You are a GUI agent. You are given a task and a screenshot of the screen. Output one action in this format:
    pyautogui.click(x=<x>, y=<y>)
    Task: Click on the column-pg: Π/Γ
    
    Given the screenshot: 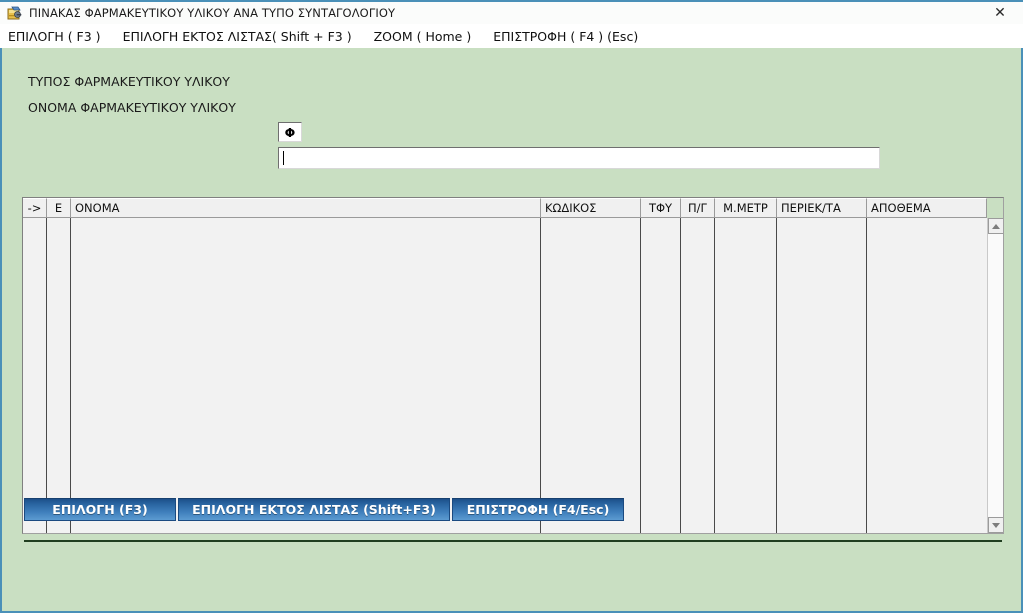 What is the action you would take?
    pyautogui.click(x=698, y=208)
    